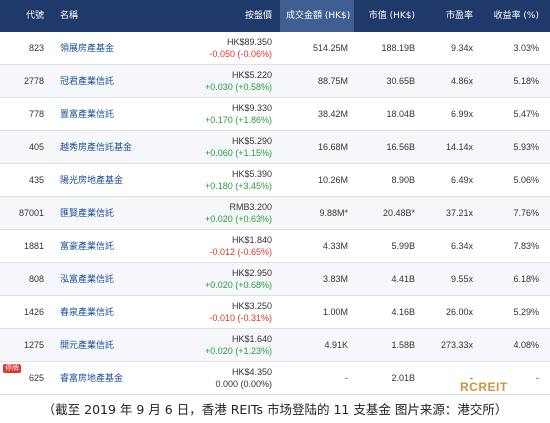 Image resolution: width=550 pixels, height=423 pixels. I want to click on last-price: RMB3.200, so click(250, 207).